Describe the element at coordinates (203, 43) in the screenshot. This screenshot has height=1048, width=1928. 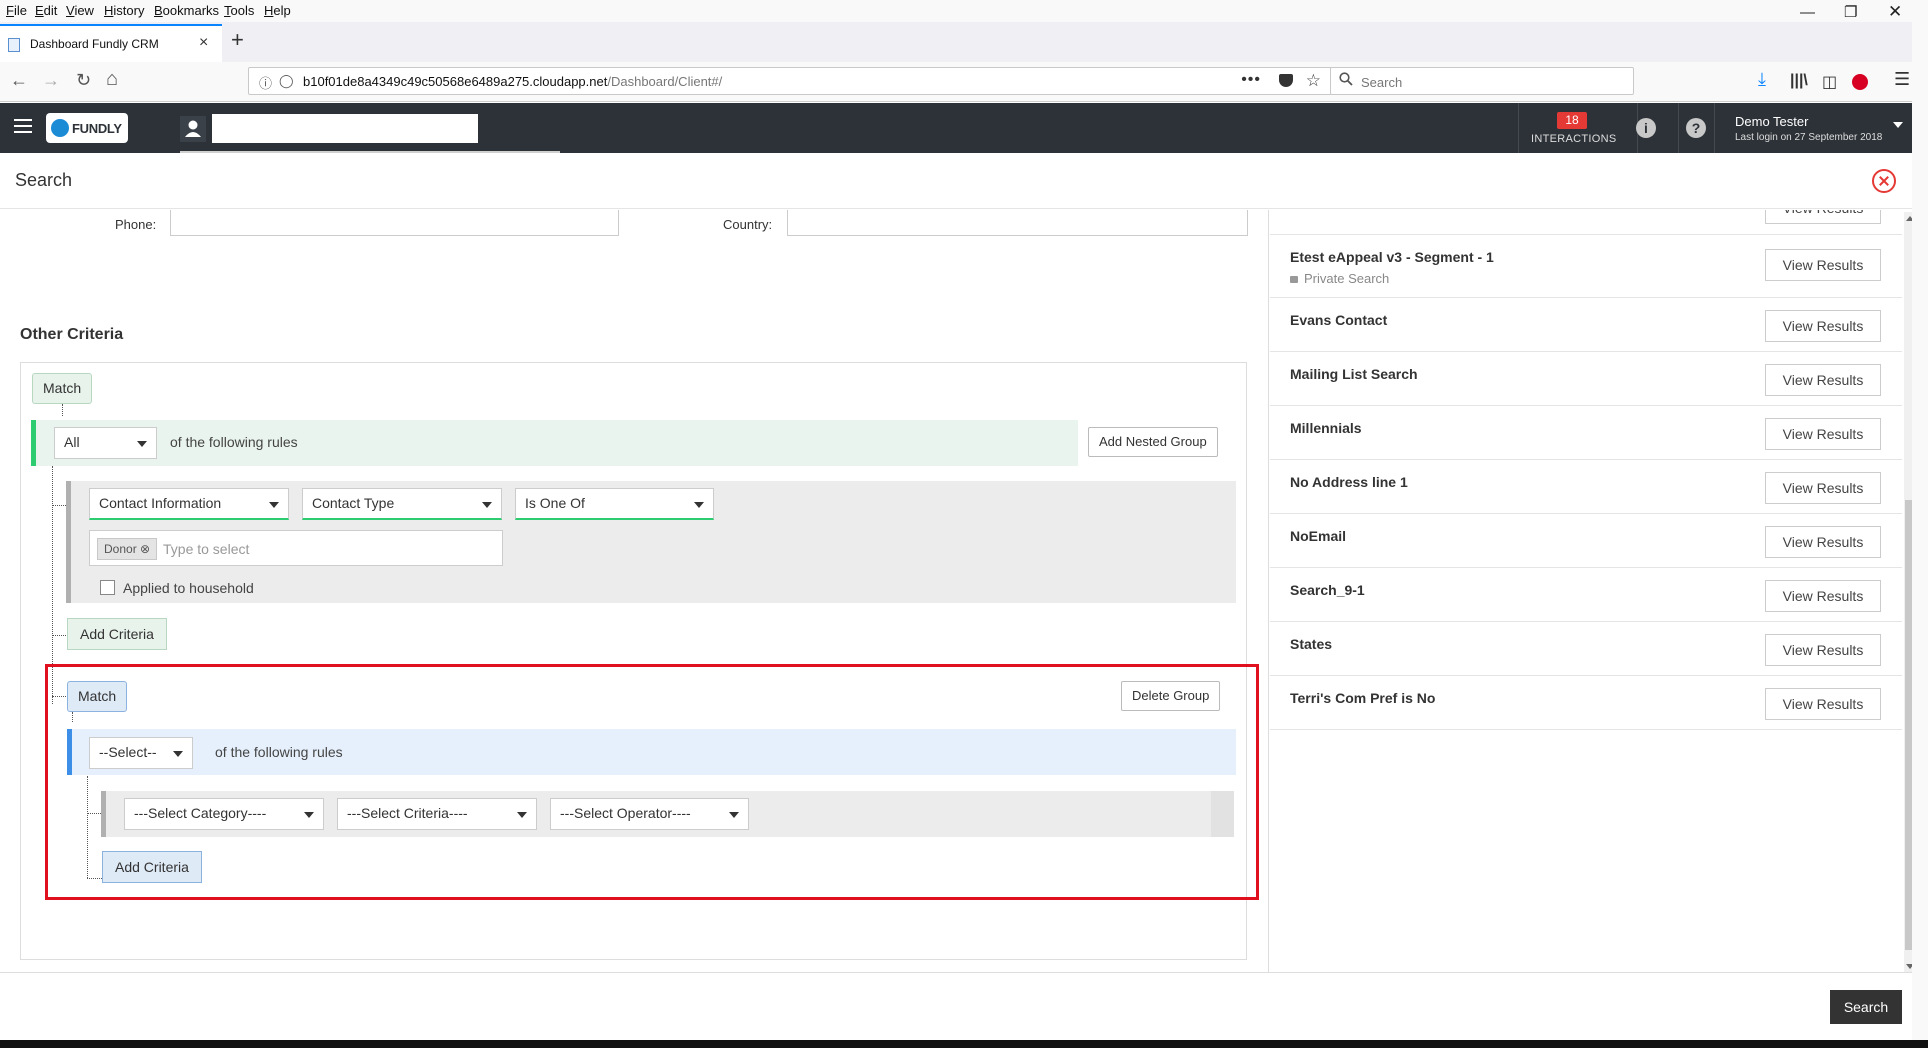
I see `tab-close-icon: ×` at that location.